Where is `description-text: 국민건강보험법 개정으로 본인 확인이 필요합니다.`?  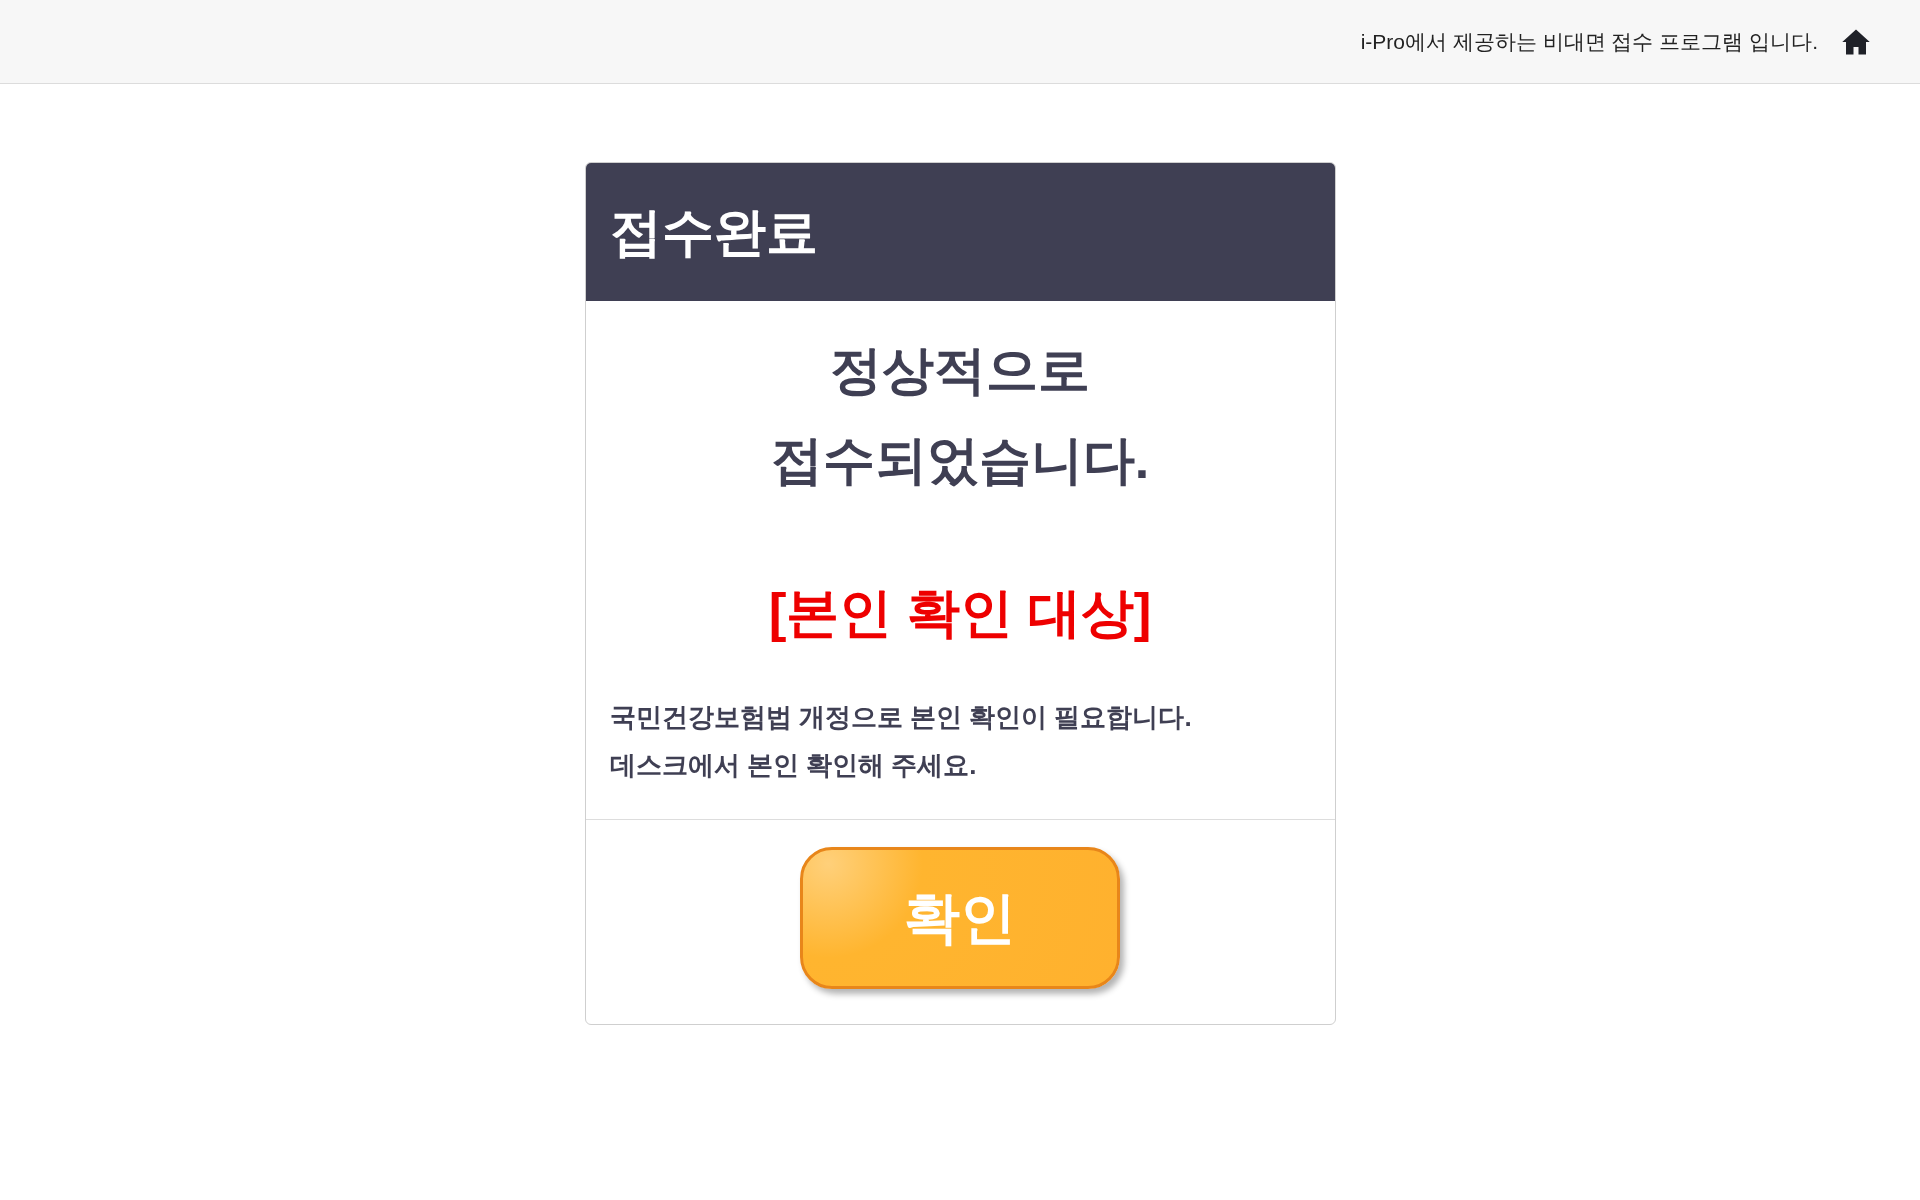 description-text: 국민건강보험법 개정으로 본인 확인이 필요합니다. is located at coordinates (901, 717).